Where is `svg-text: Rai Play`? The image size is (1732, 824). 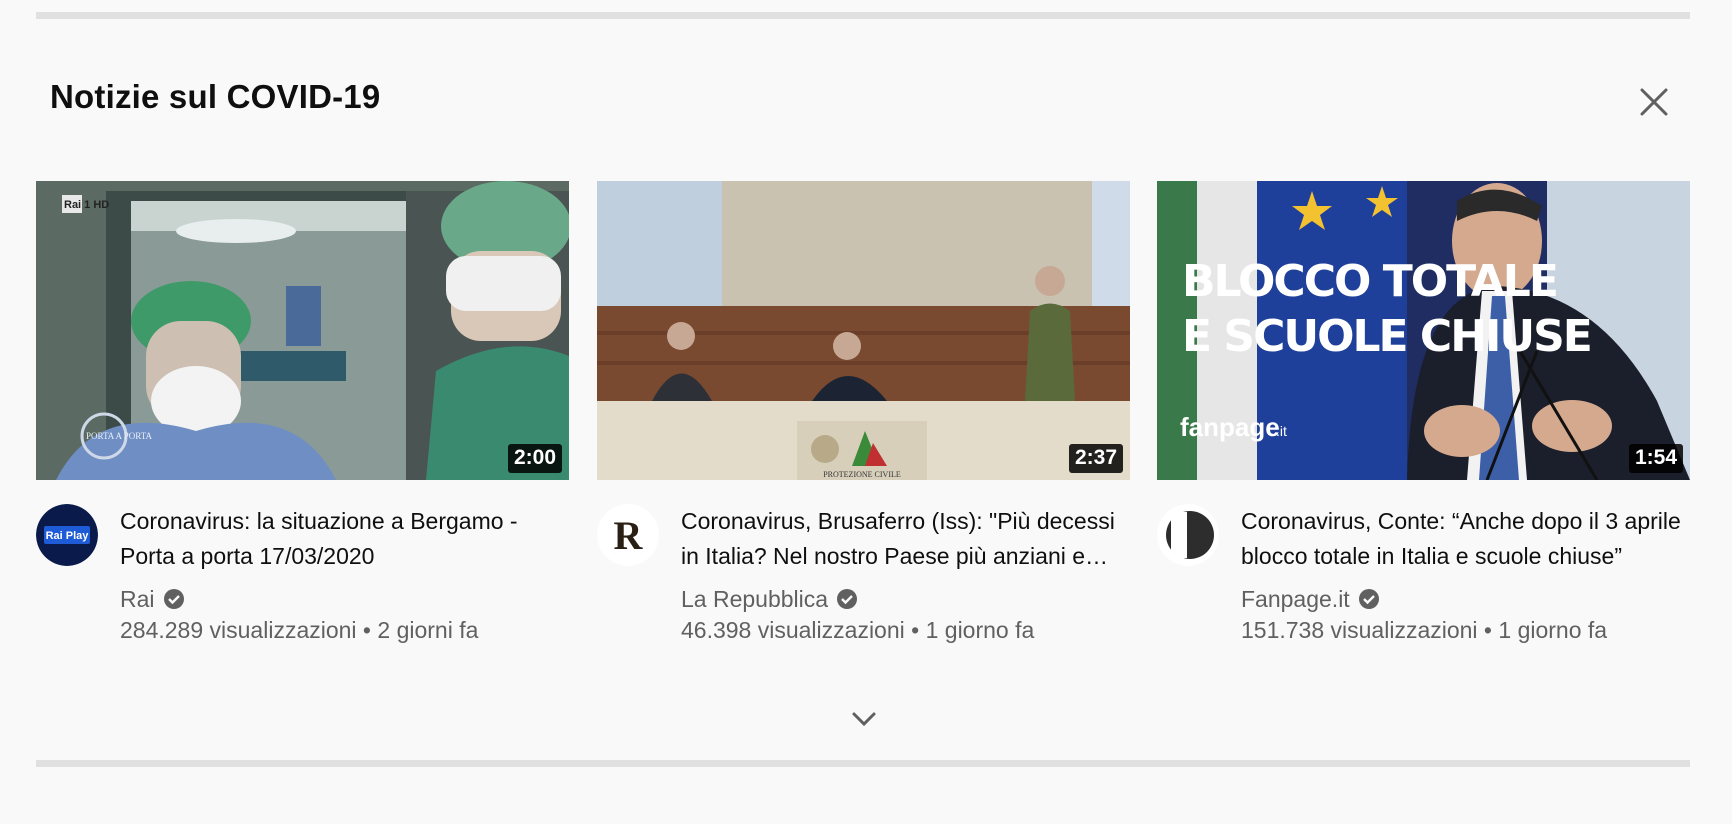 svg-text: Rai Play is located at coordinates (68, 536).